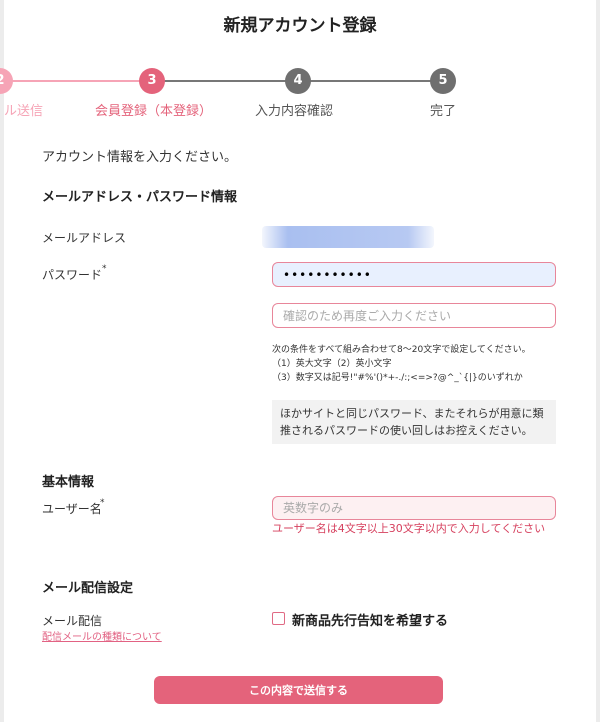 This screenshot has height=722, width=600. I want to click on section-heading-mail: メール配信設定, so click(88, 588).